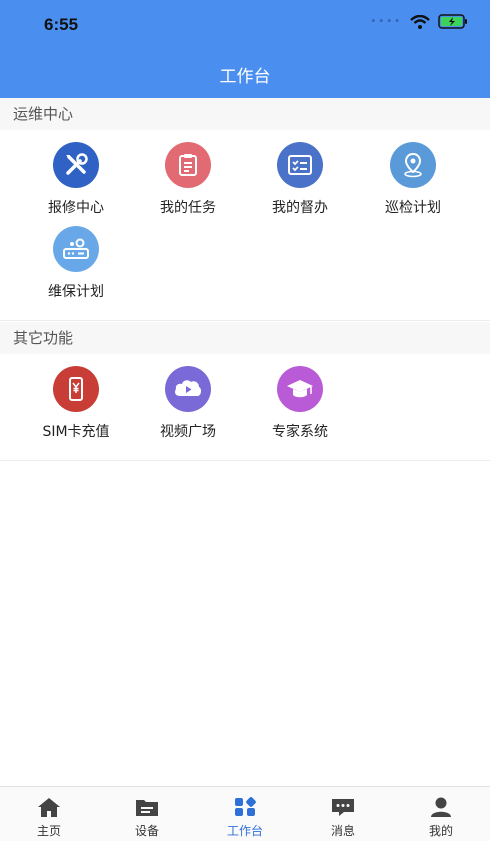 This screenshot has height=841, width=490. Describe the element at coordinates (188, 389) in the screenshot. I see `video-play-icon` at that location.